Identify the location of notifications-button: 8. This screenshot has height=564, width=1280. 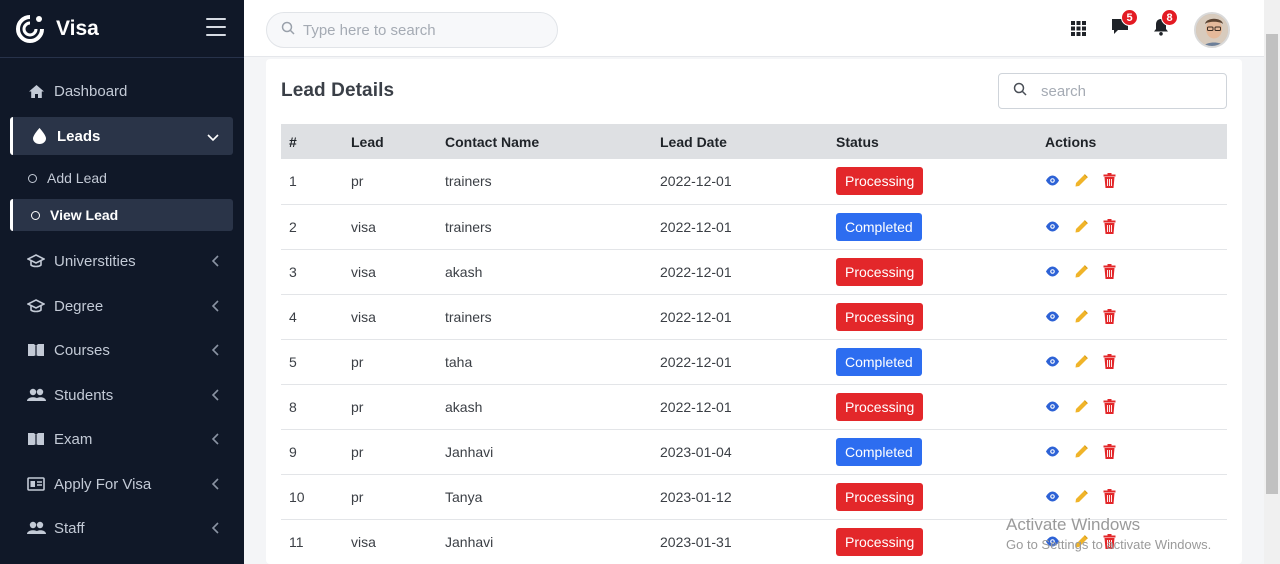
(1165, 25).